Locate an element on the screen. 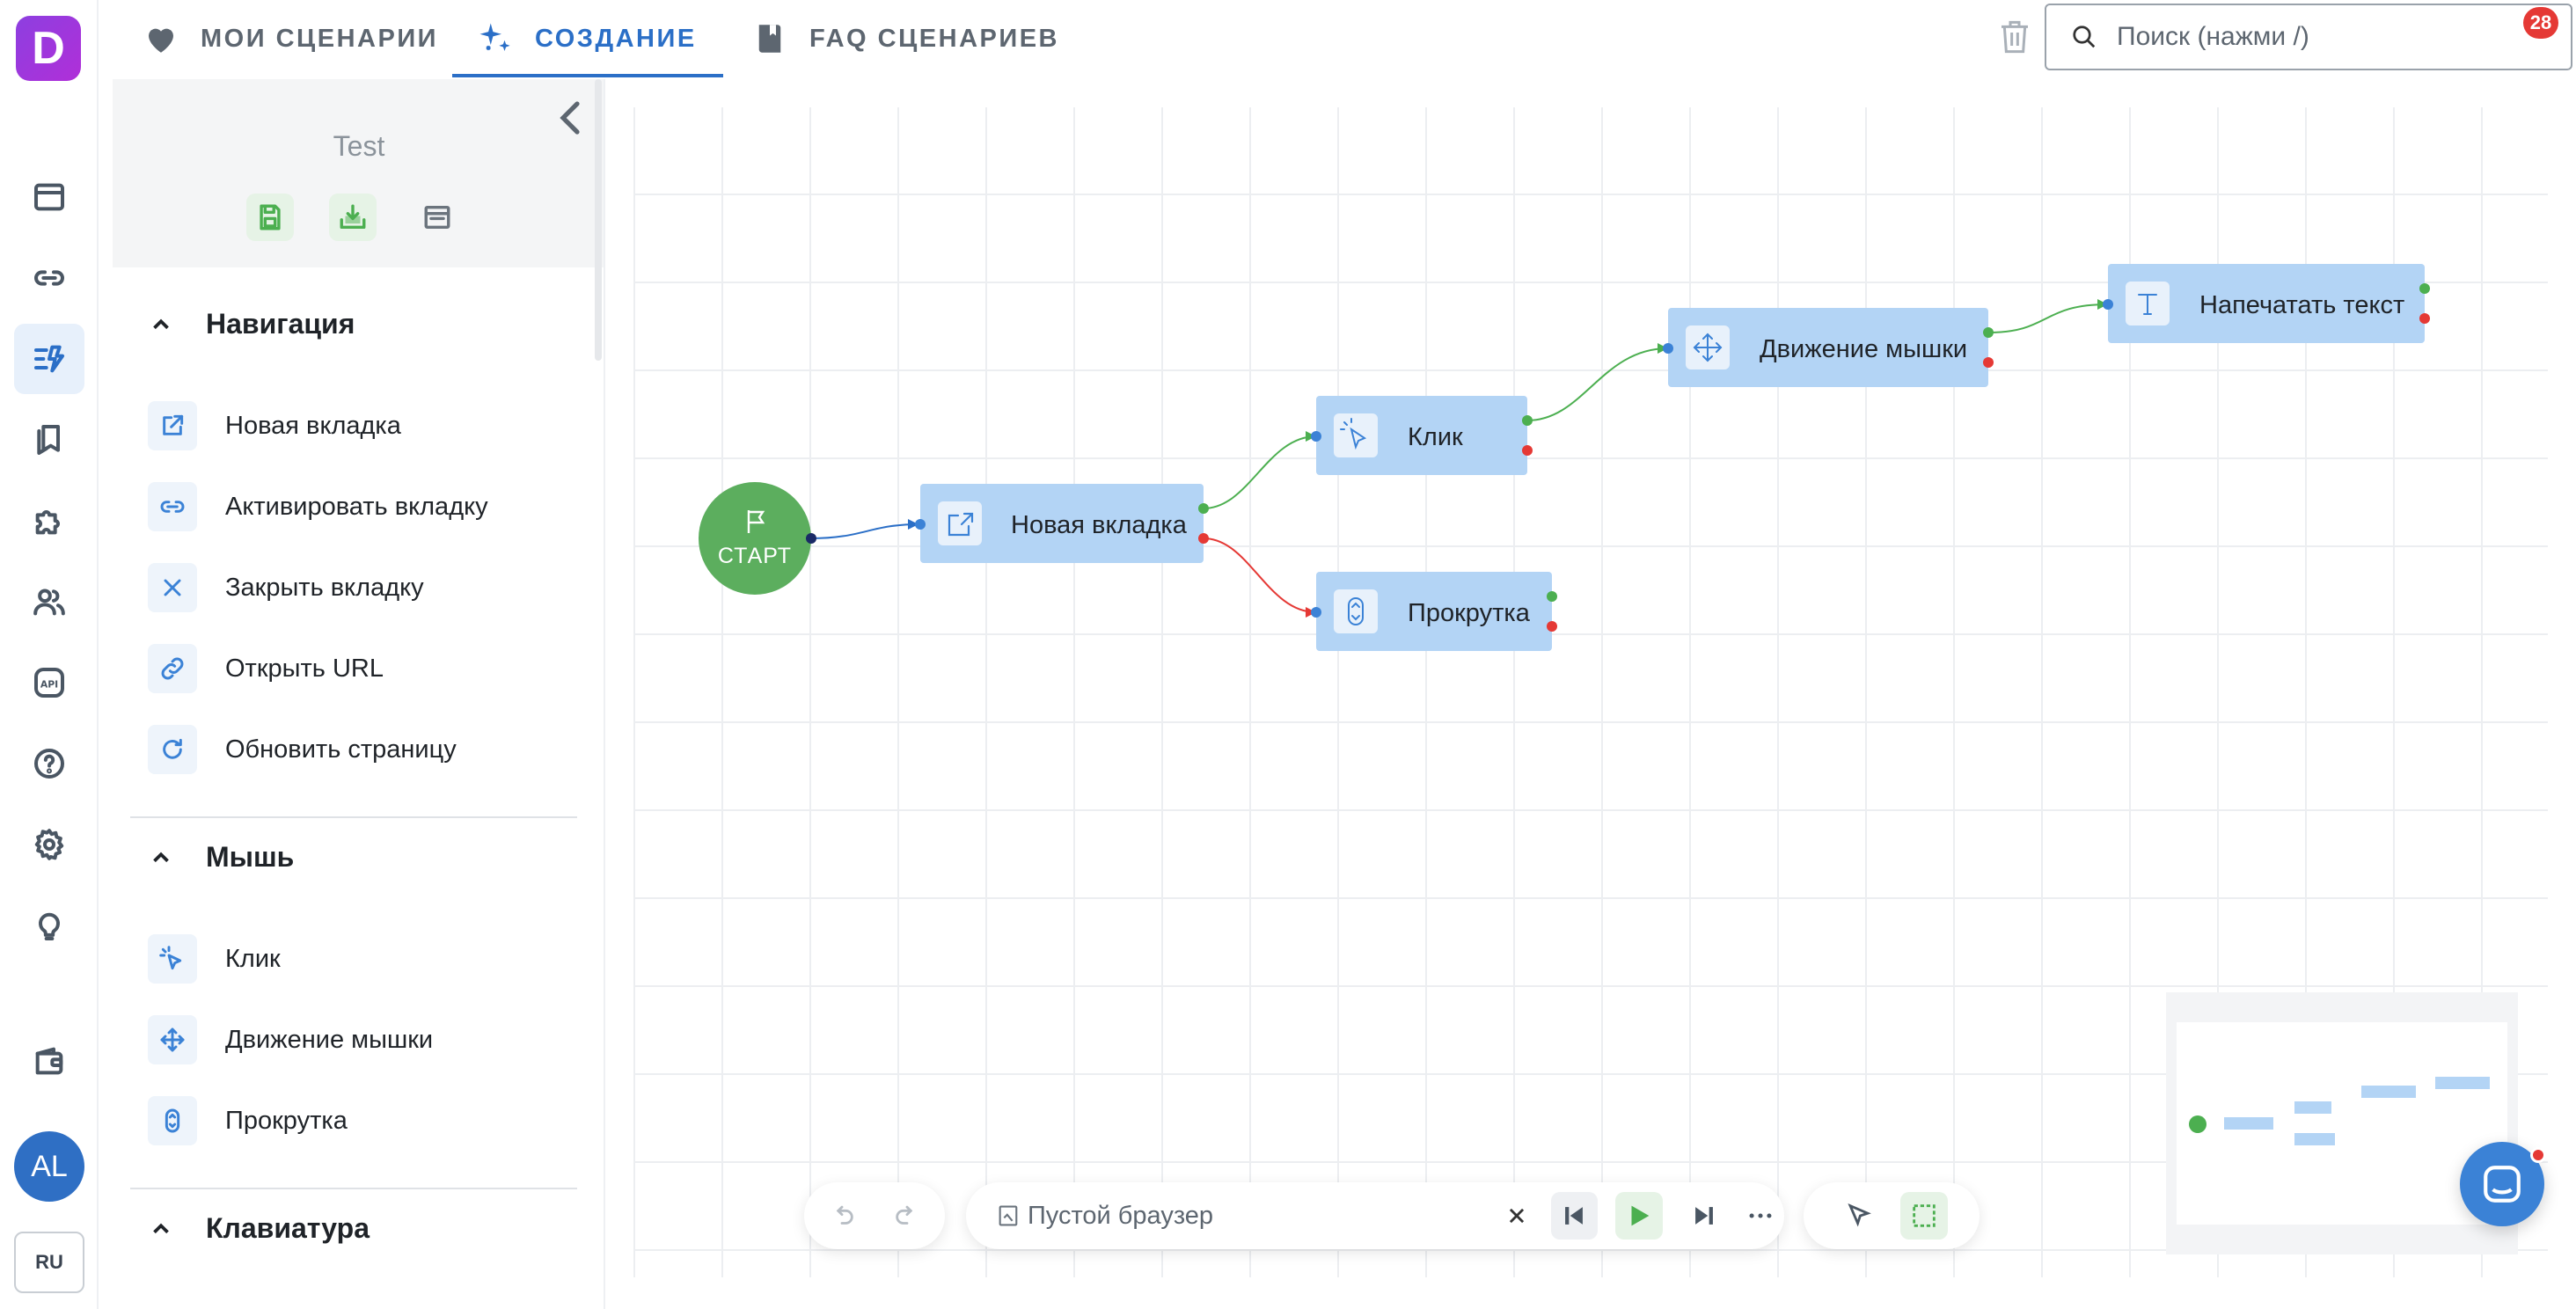  scenario-builder-icon is located at coordinates (49, 359).